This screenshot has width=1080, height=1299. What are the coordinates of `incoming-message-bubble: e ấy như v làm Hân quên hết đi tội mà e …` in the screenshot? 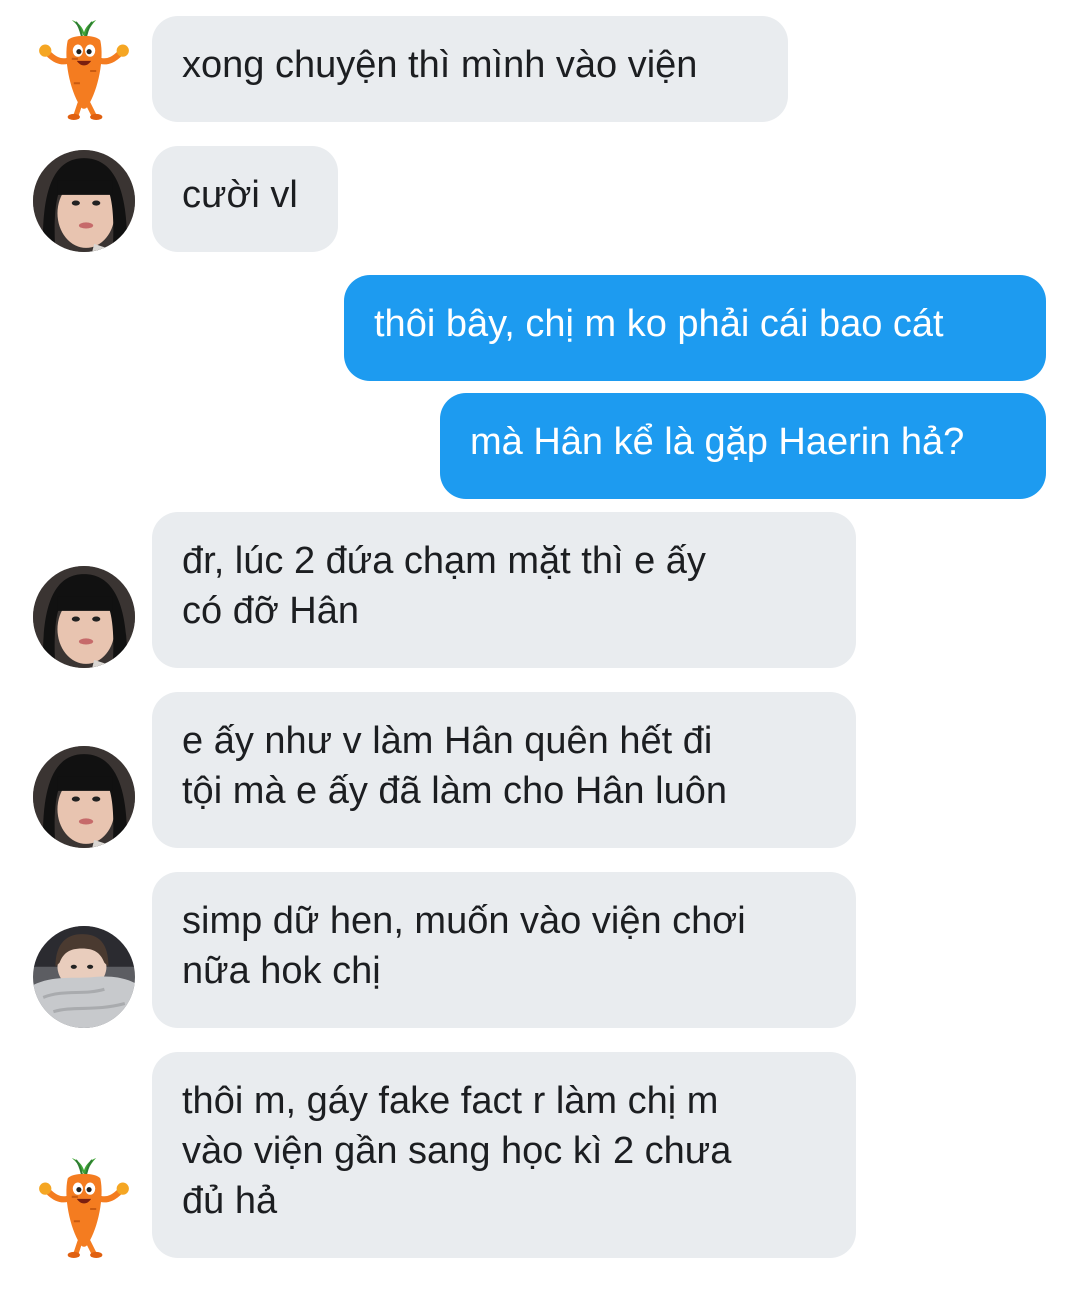 It's located at (504, 770).